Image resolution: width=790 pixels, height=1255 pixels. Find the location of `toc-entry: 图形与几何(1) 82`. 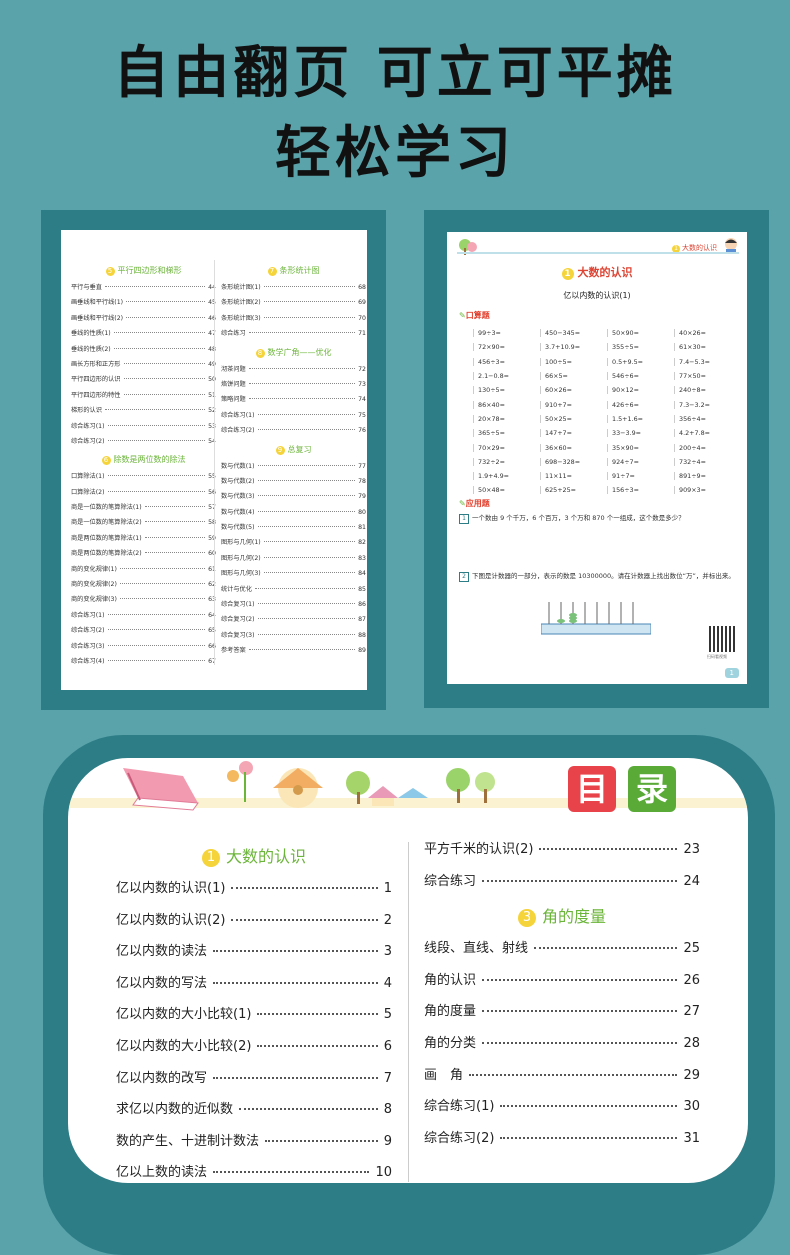

toc-entry: 图形与几何(1) 82 is located at coordinates (293, 544).